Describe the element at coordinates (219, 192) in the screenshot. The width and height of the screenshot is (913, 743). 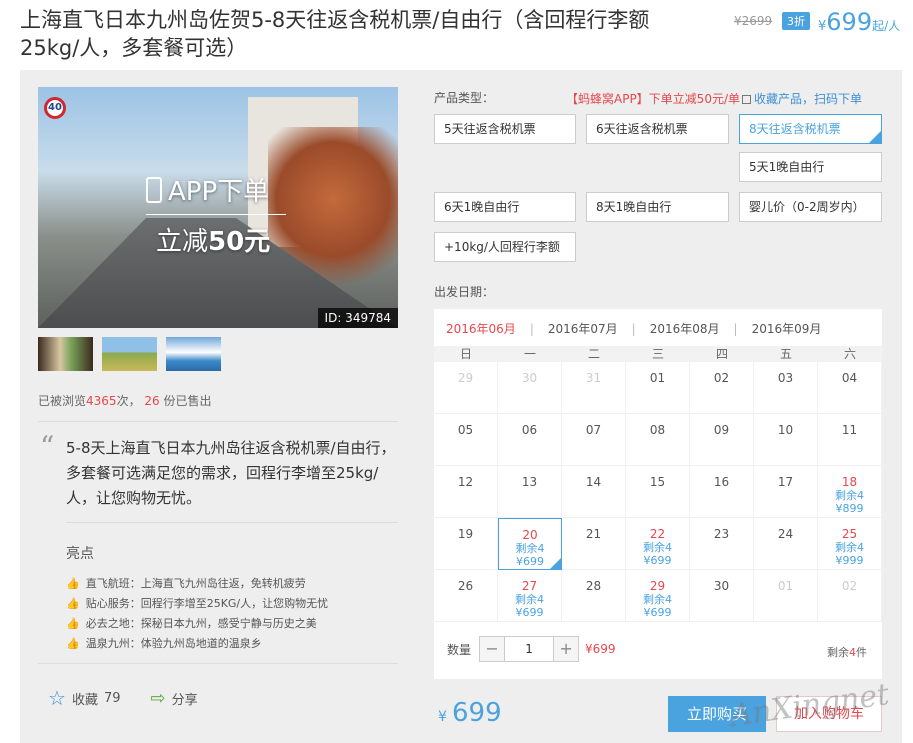
I see `promo-line1: APP下单` at that location.